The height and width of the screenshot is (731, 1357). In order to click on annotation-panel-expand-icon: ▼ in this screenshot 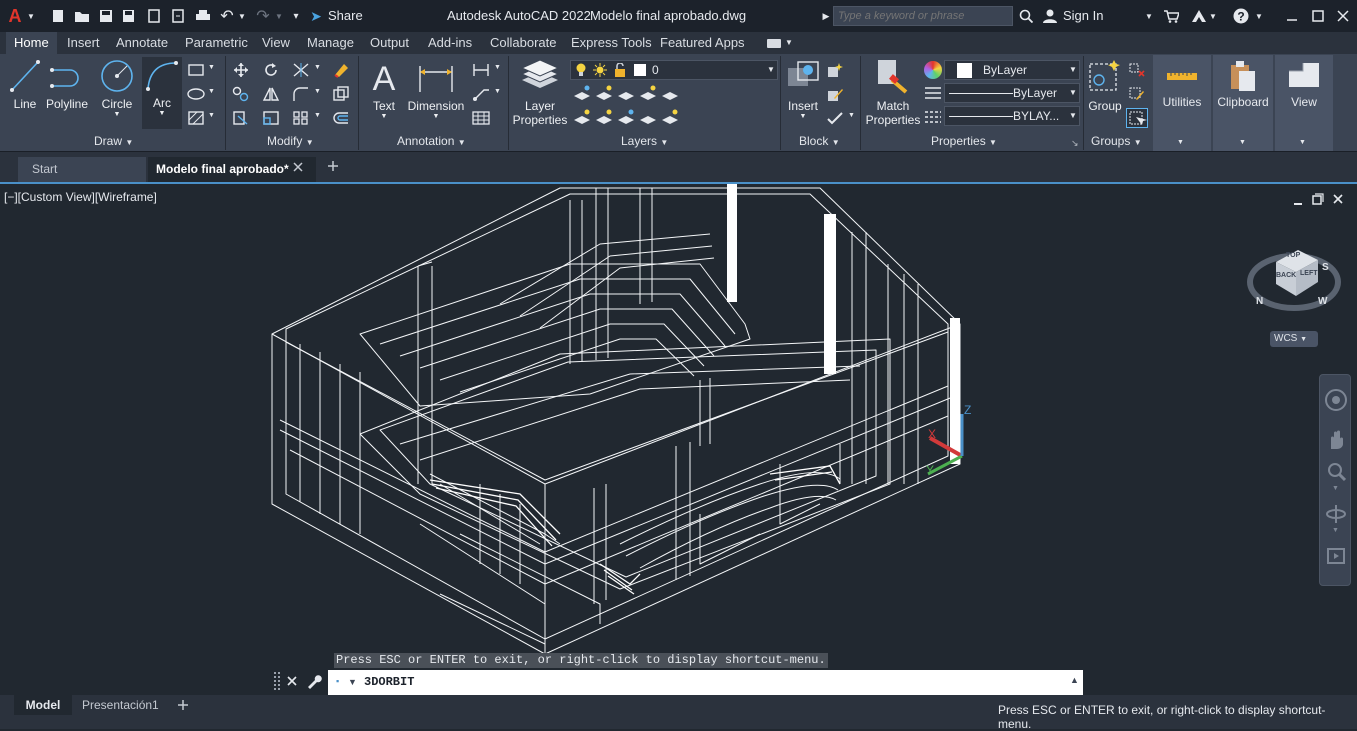, I will do `click(462, 142)`.